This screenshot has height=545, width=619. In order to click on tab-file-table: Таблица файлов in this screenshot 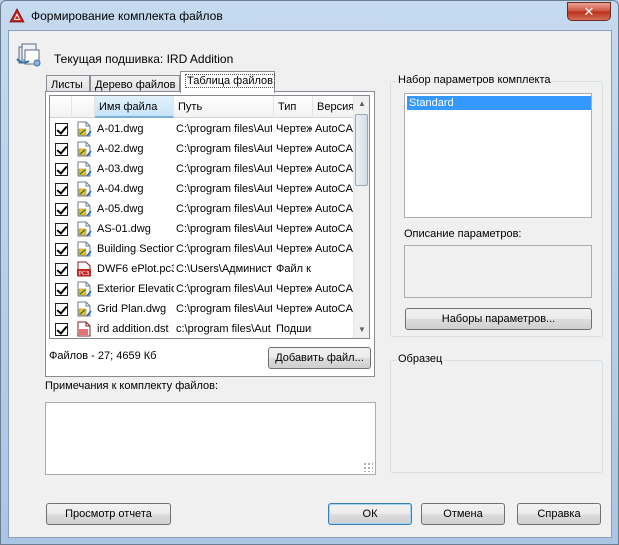, I will do `click(228, 82)`.